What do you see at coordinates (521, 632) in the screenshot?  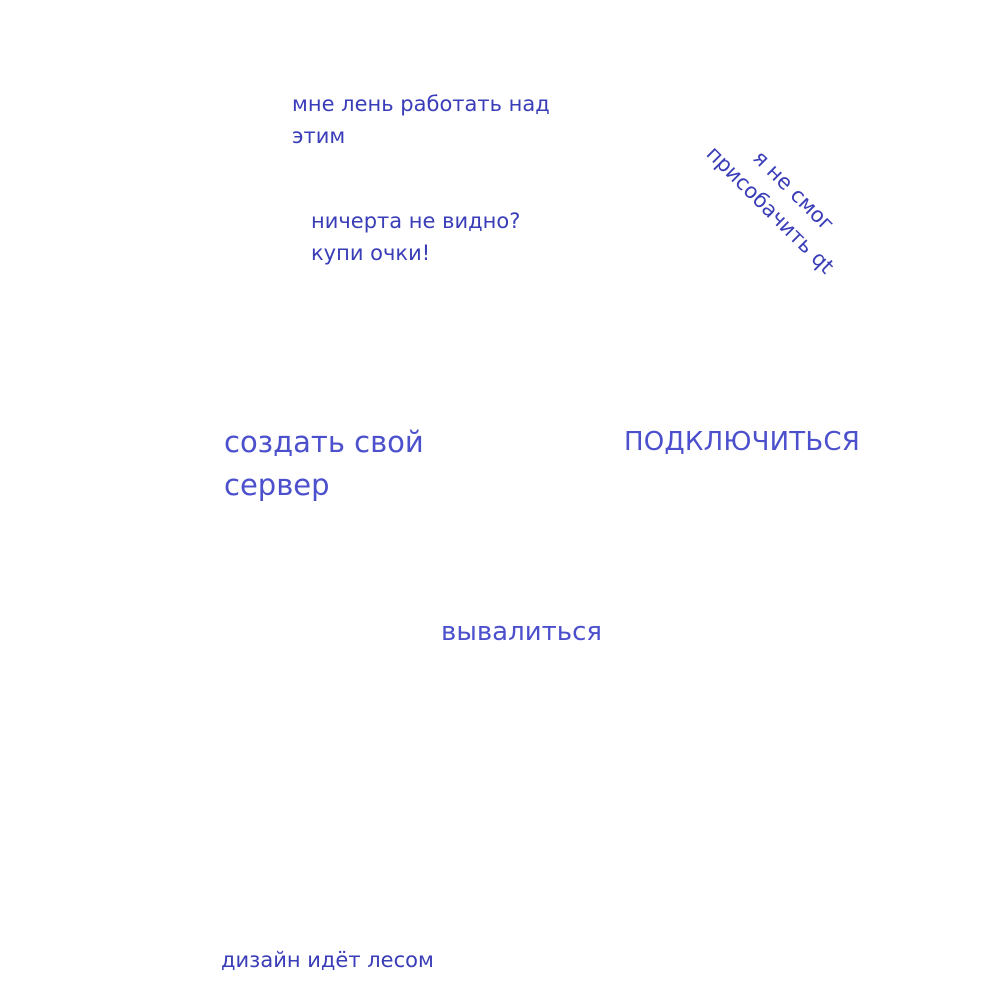 I see `quit-button: вывалиться` at bounding box center [521, 632].